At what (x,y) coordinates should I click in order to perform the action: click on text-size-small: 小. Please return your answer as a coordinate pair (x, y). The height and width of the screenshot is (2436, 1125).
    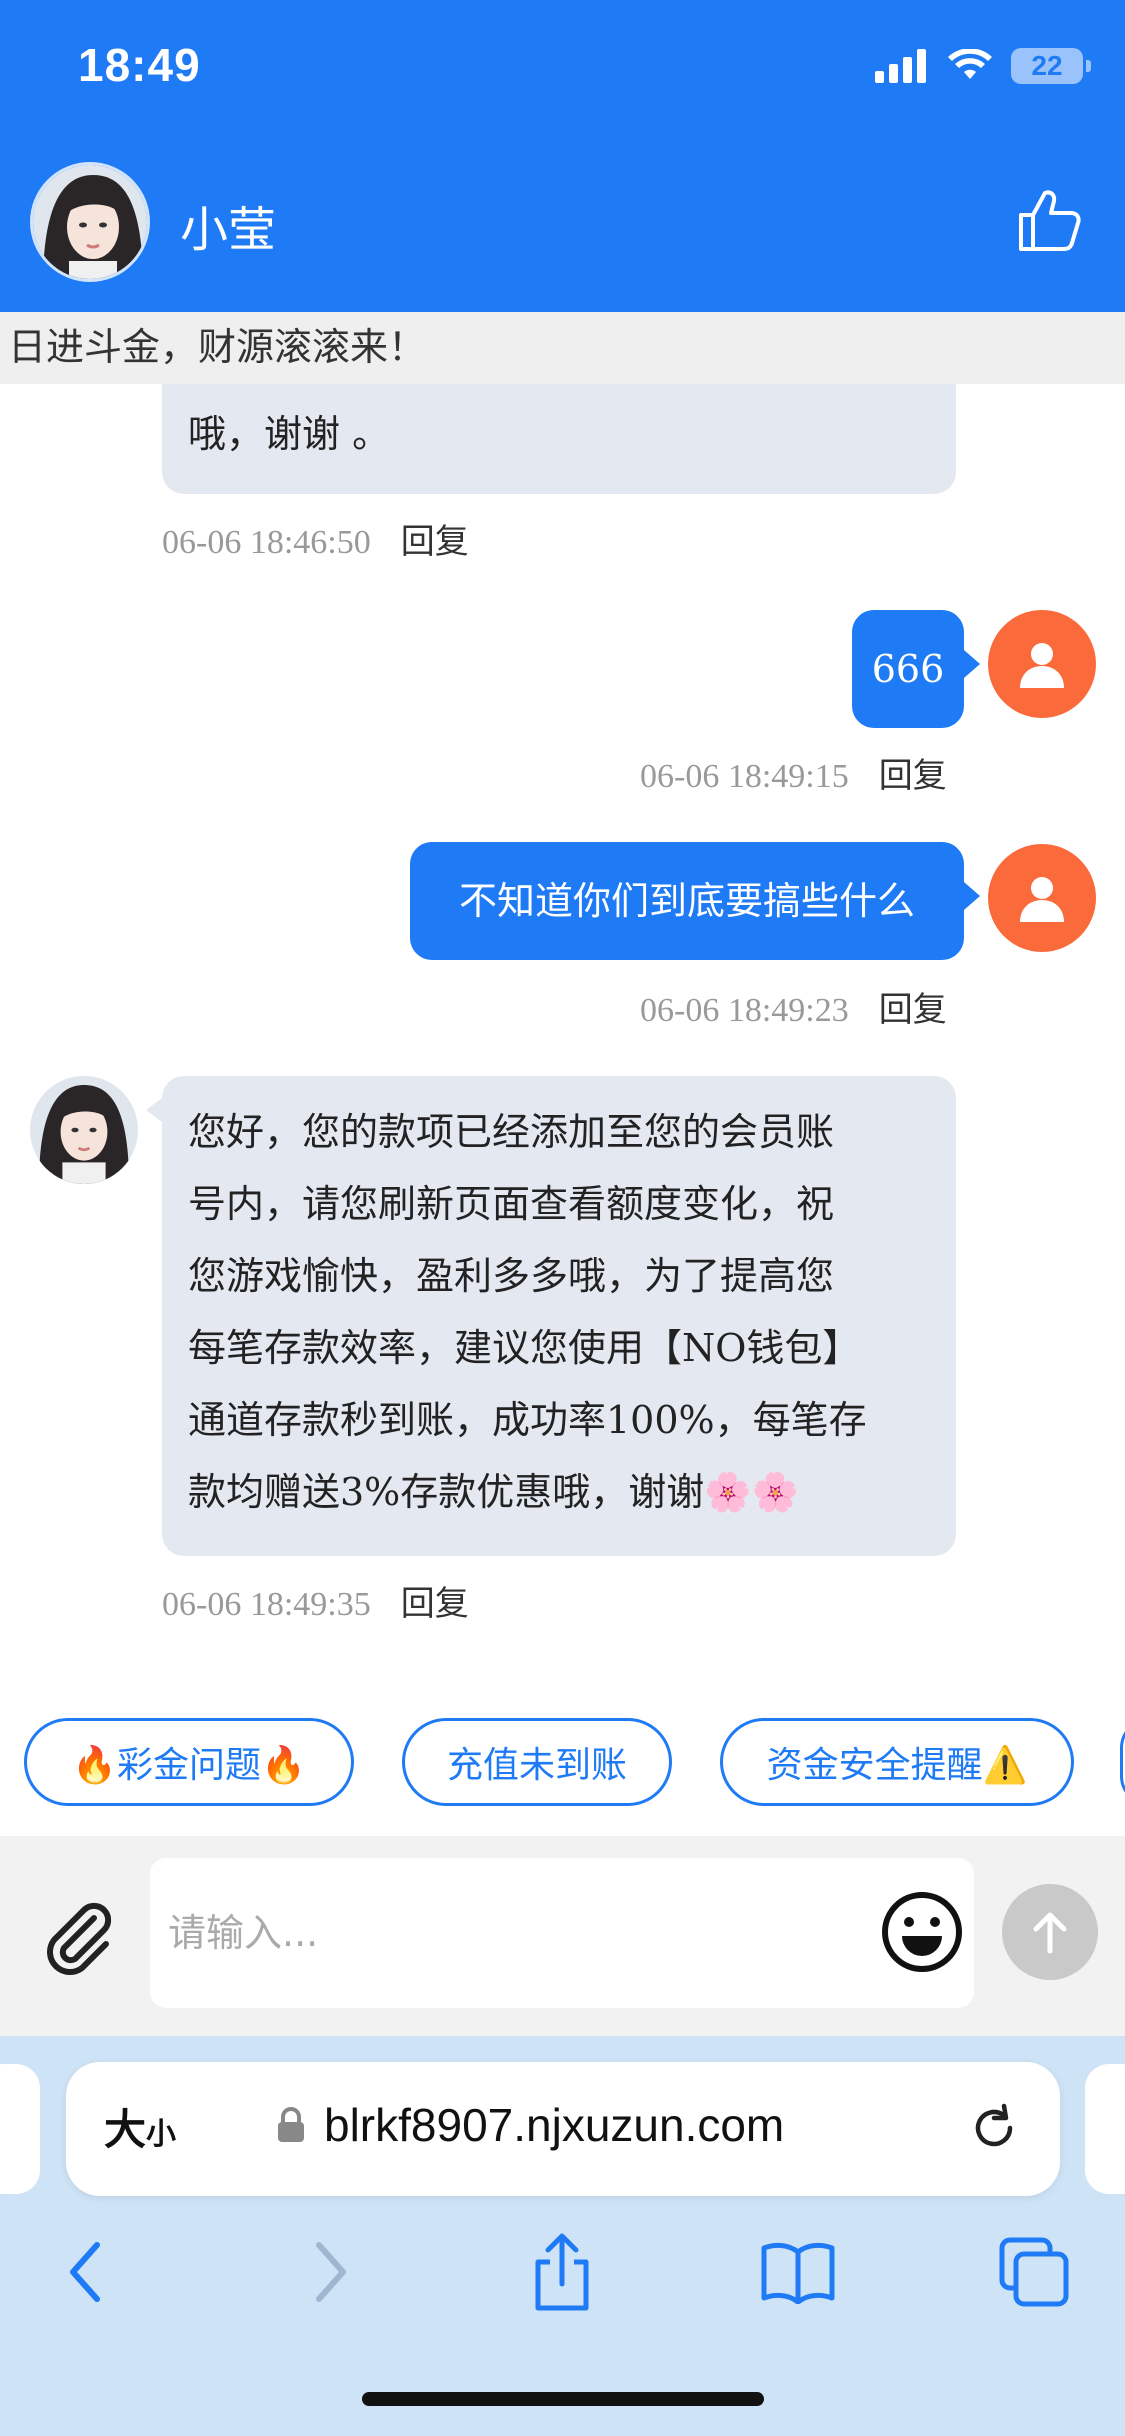
    Looking at the image, I should click on (161, 2134).